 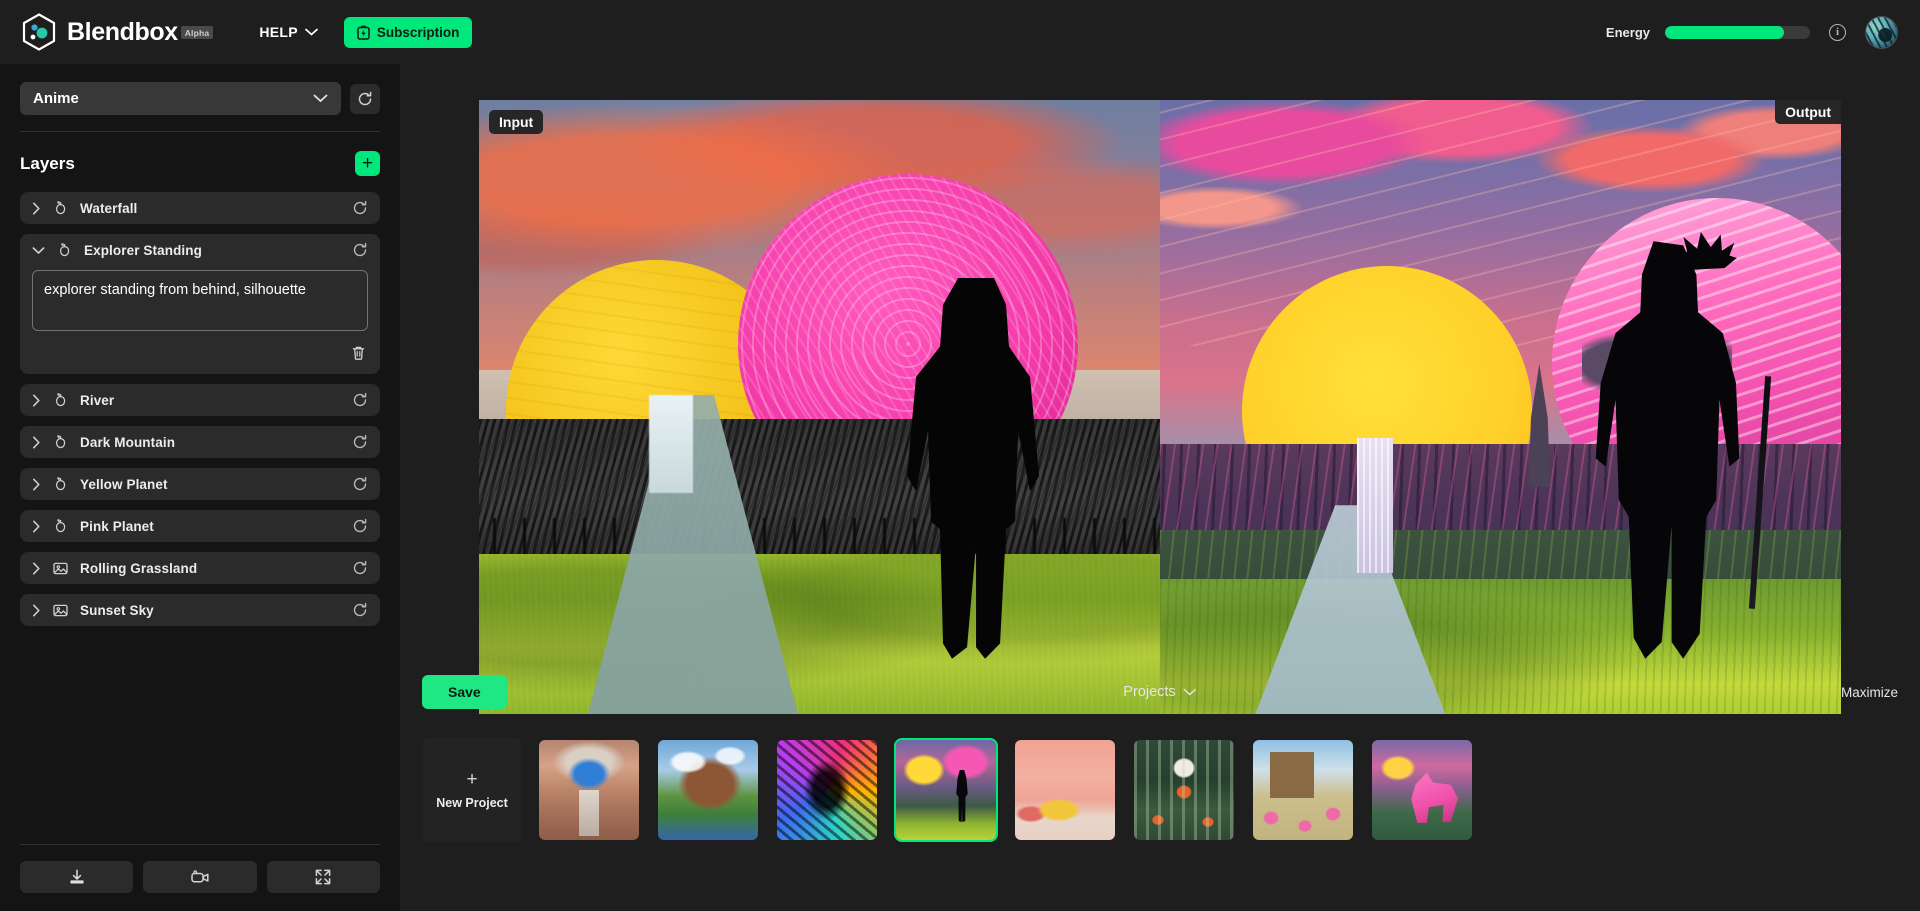 I want to click on avatar, so click(x=1881, y=32).